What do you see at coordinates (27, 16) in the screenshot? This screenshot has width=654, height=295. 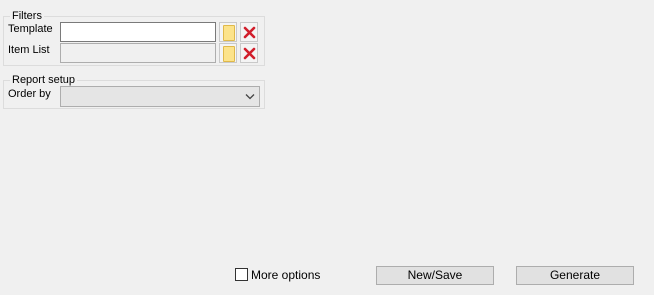 I see `filters-group-title: Filters` at bounding box center [27, 16].